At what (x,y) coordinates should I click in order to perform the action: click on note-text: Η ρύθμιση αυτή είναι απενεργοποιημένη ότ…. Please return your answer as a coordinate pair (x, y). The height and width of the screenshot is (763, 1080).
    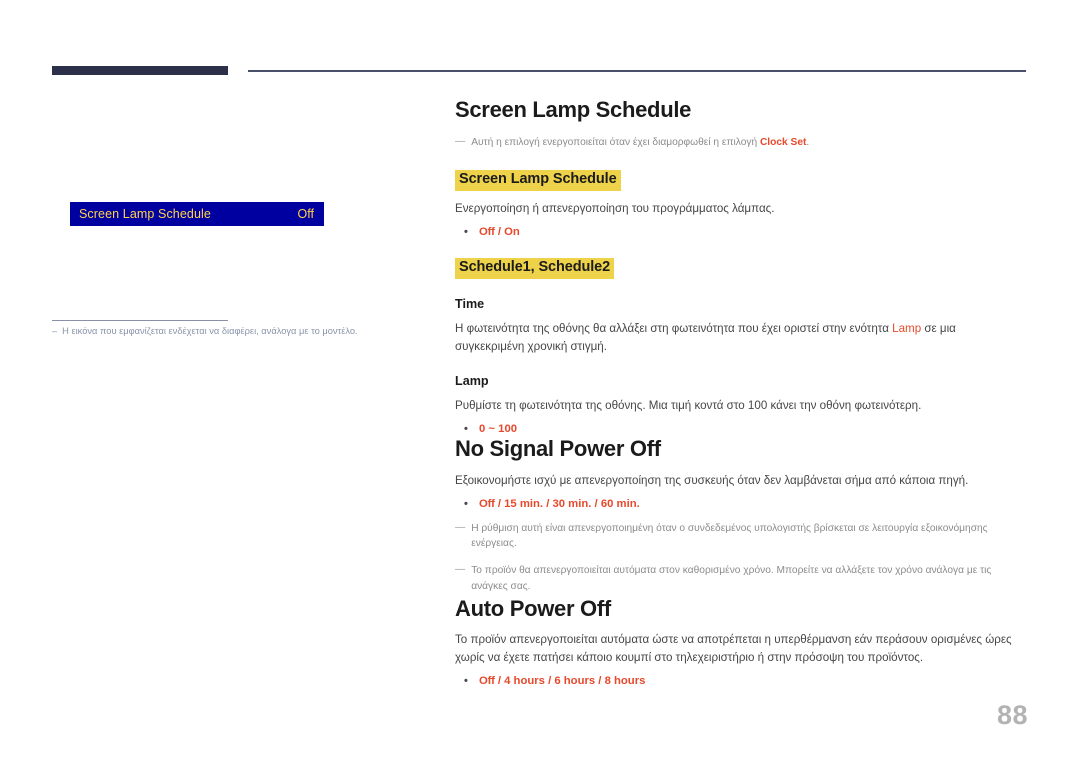
    Looking at the image, I should click on (729, 536).